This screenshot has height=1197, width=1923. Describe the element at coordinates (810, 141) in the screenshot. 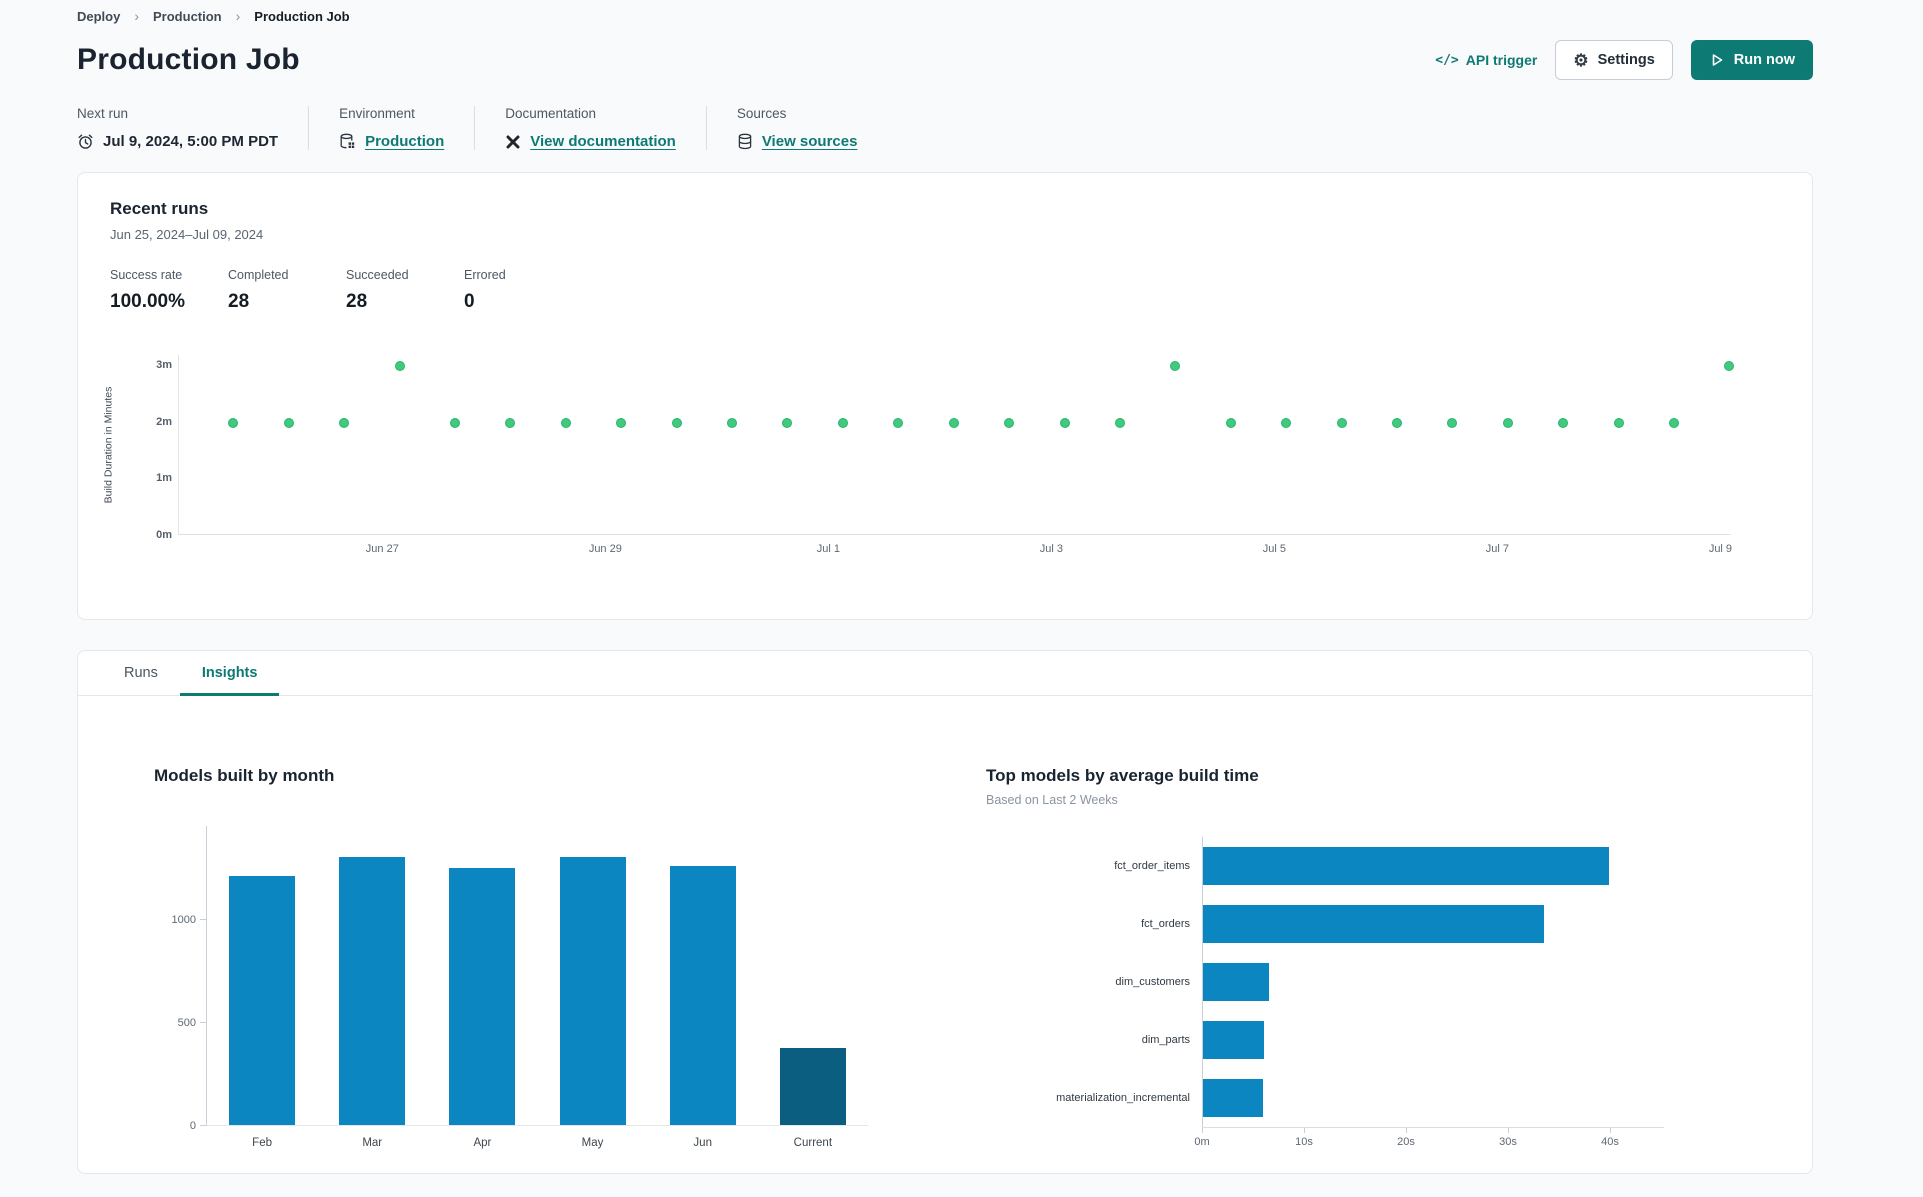

I see `view-sources-link: View sources` at that location.